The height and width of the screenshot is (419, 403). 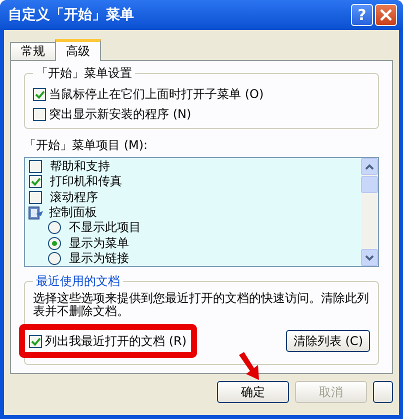 What do you see at coordinates (328, 341) in the screenshot?
I see `clear-list-button: 清除列表 (C)` at bounding box center [328, 341].